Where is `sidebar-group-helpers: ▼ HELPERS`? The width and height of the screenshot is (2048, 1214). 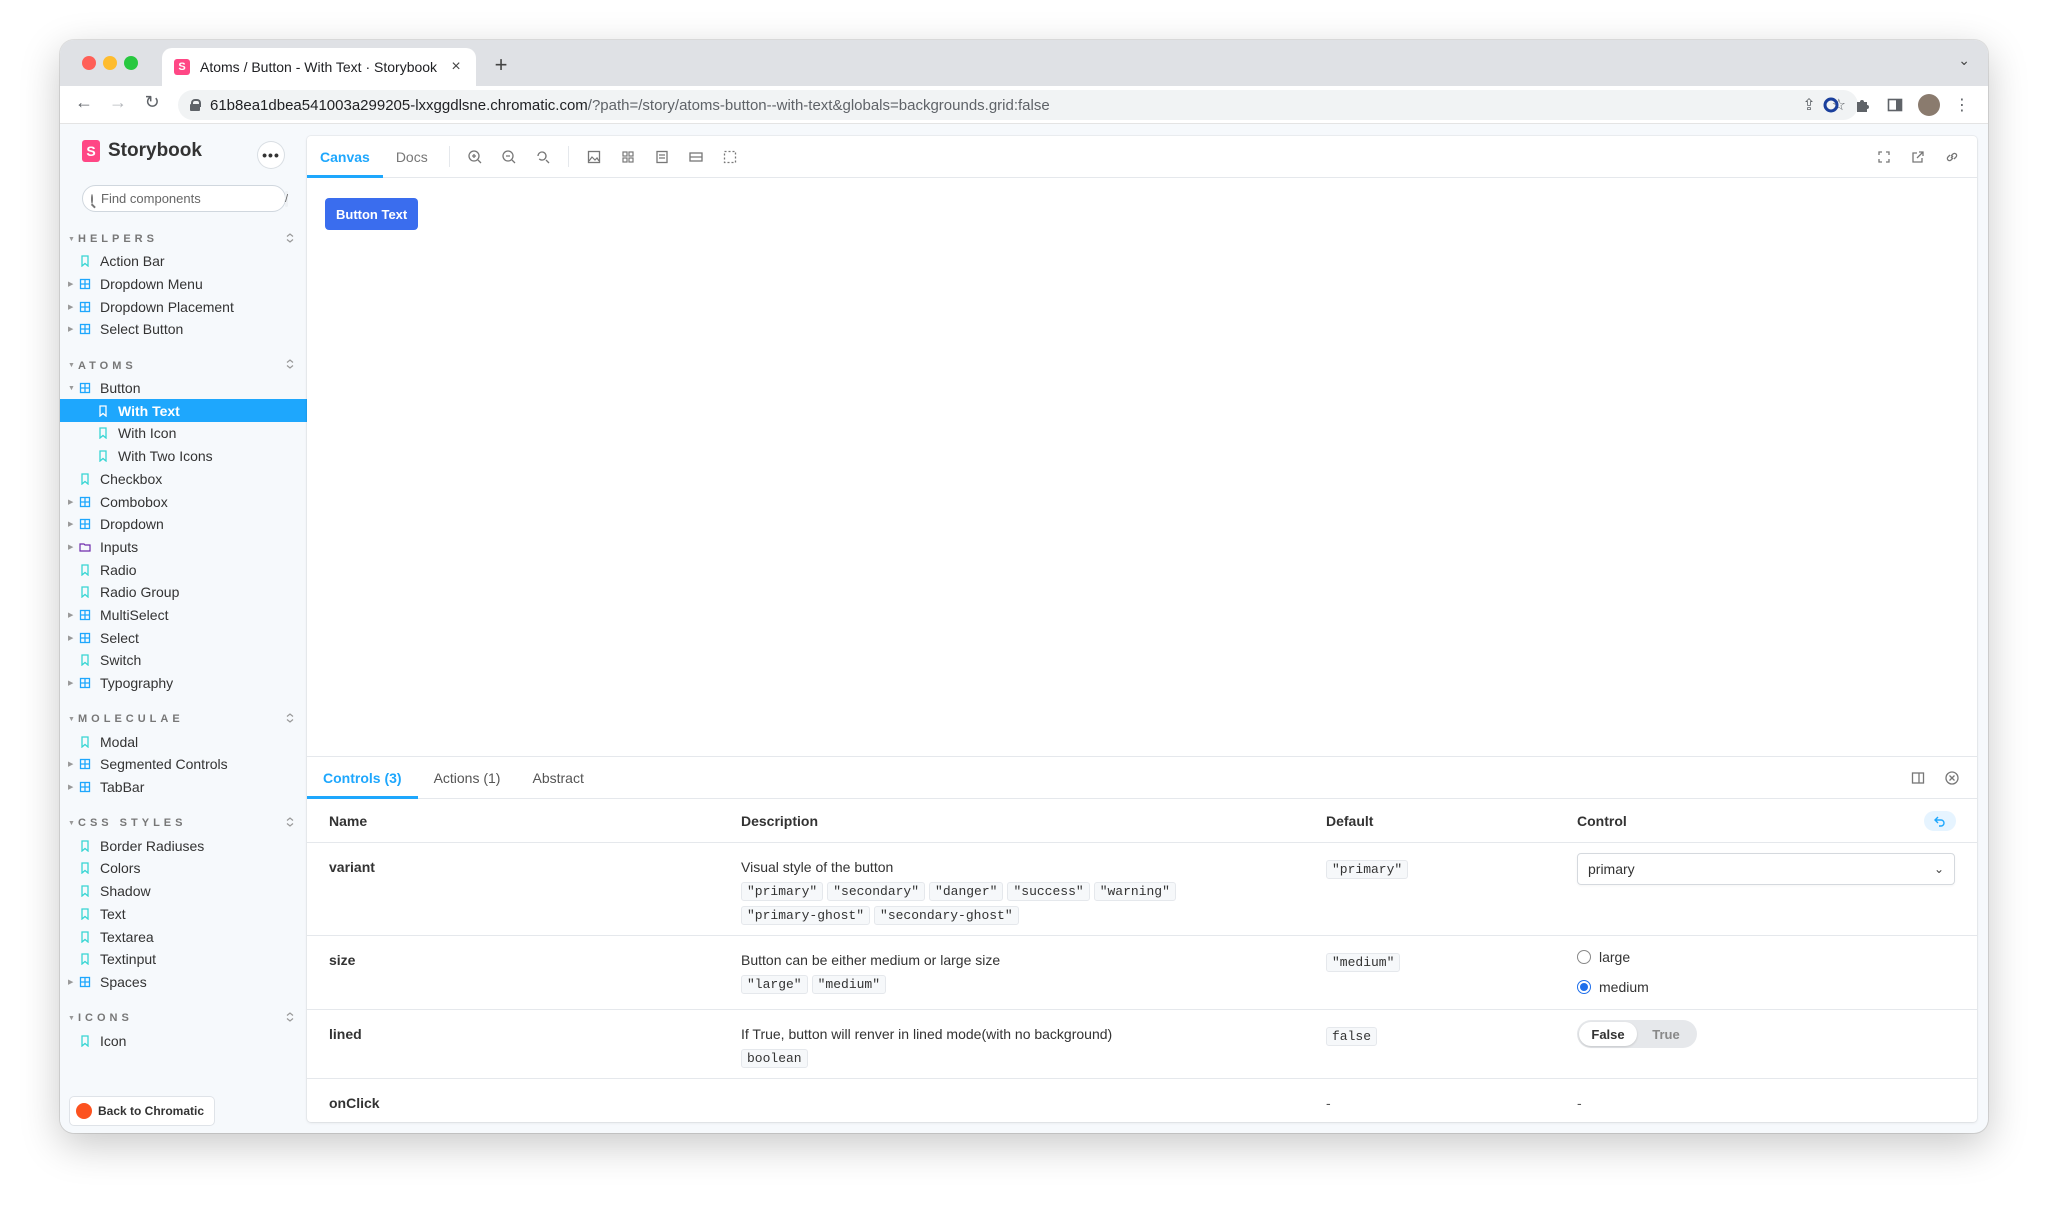
sidebar-group-helpers: ▼ HELPERS is located at coordinates (183, 239).